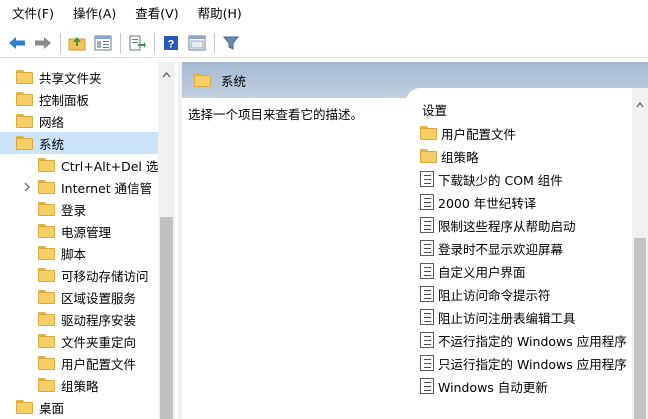 The height and width of the screenshot is (419, 648). What do you see at coordinates (493, 387) in the screenshot?
I see `list-item-label: Windows 自动更新` at bounding box center [493, 387].